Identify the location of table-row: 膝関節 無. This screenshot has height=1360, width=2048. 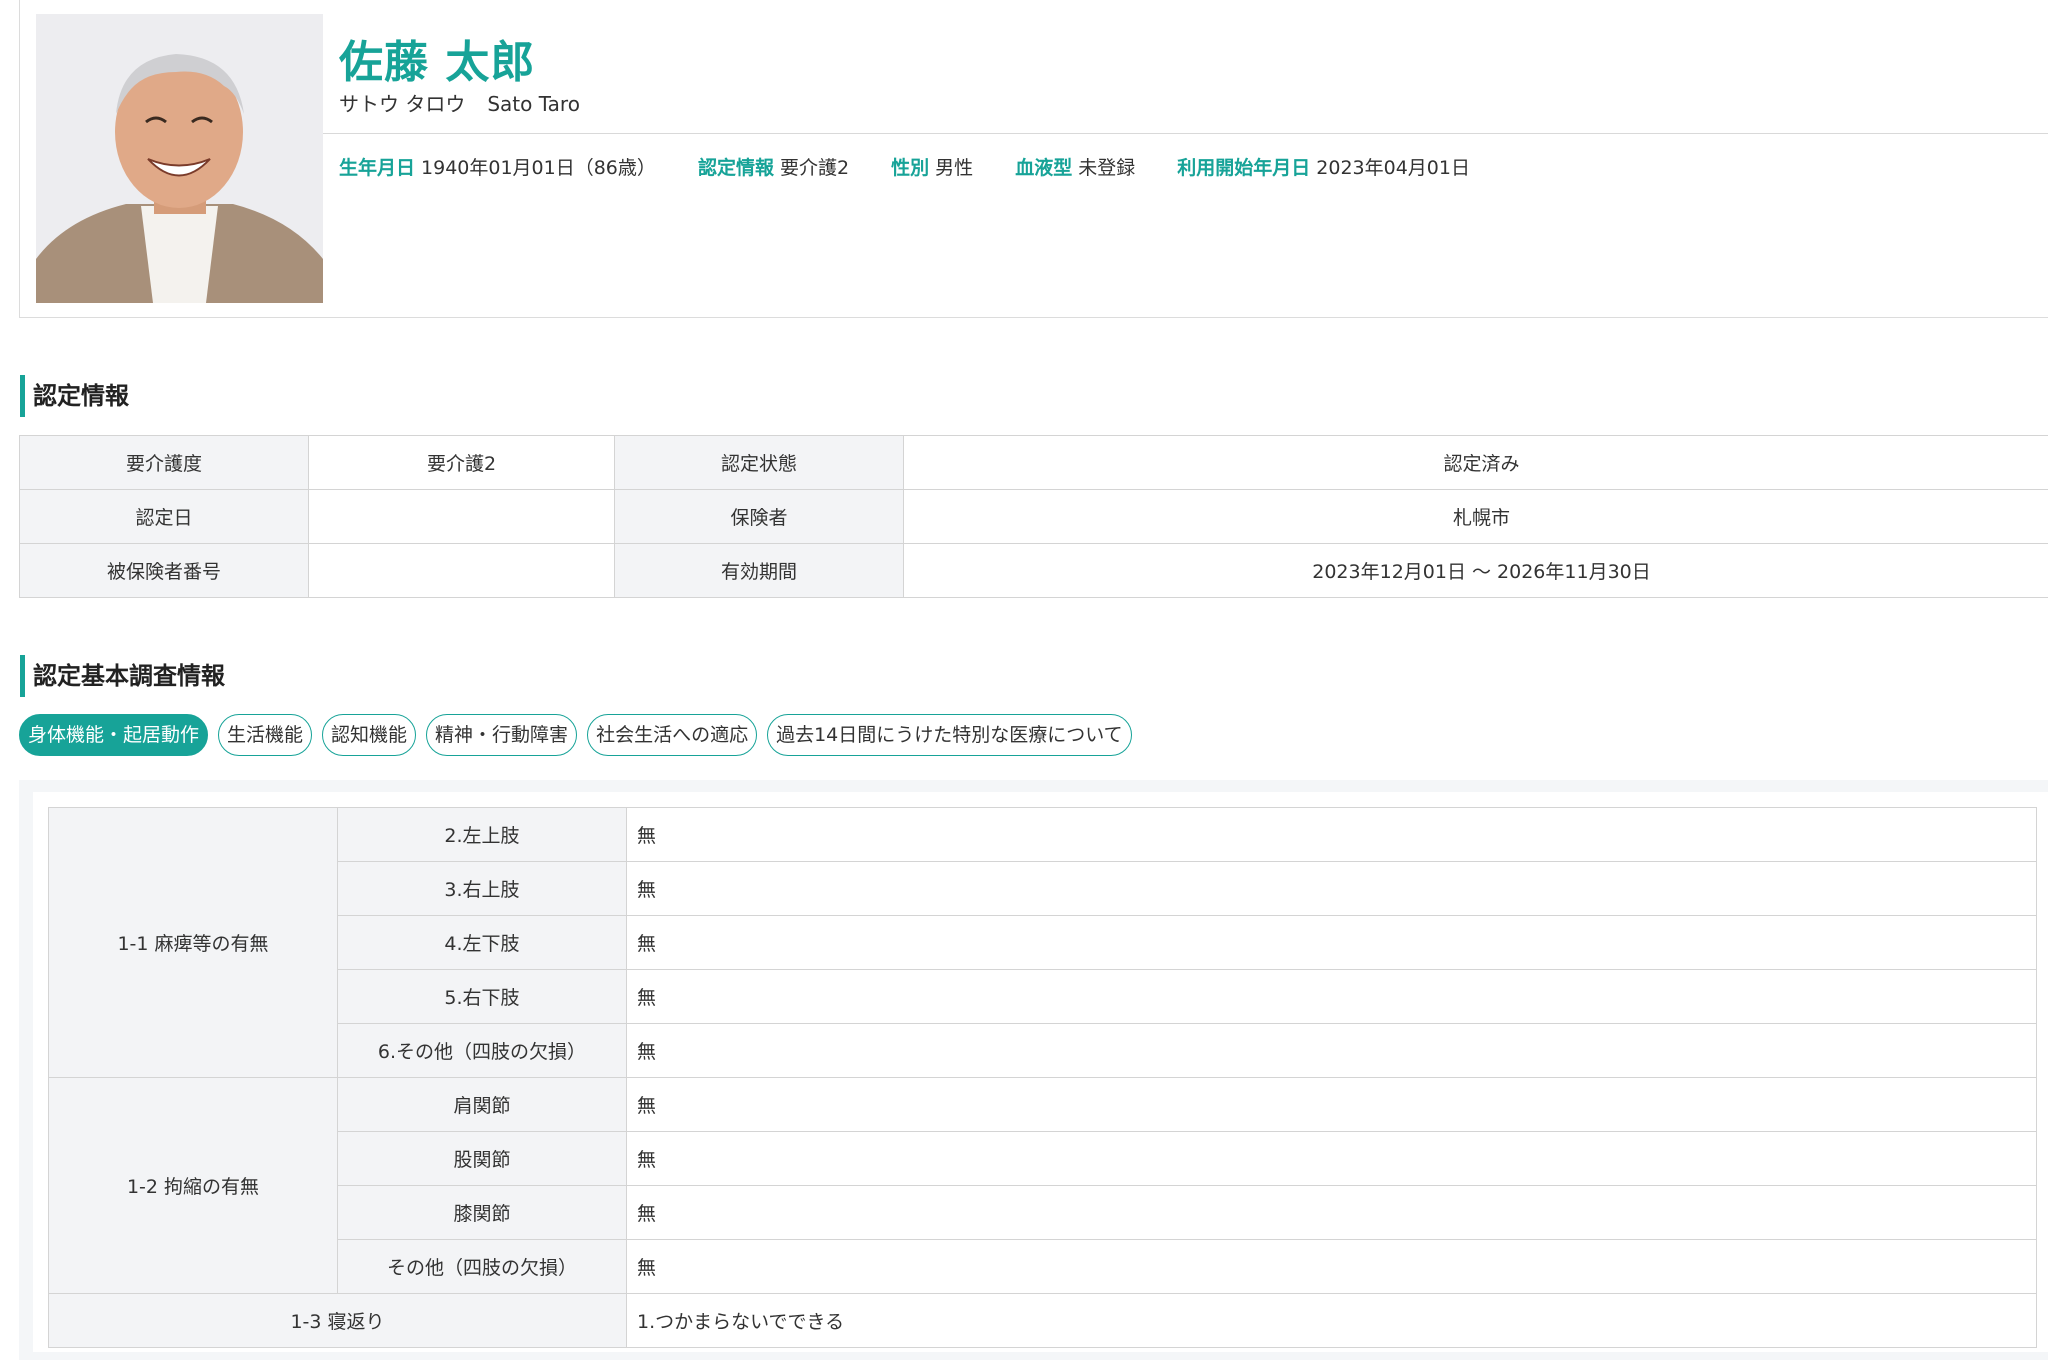
(1043, 1213).